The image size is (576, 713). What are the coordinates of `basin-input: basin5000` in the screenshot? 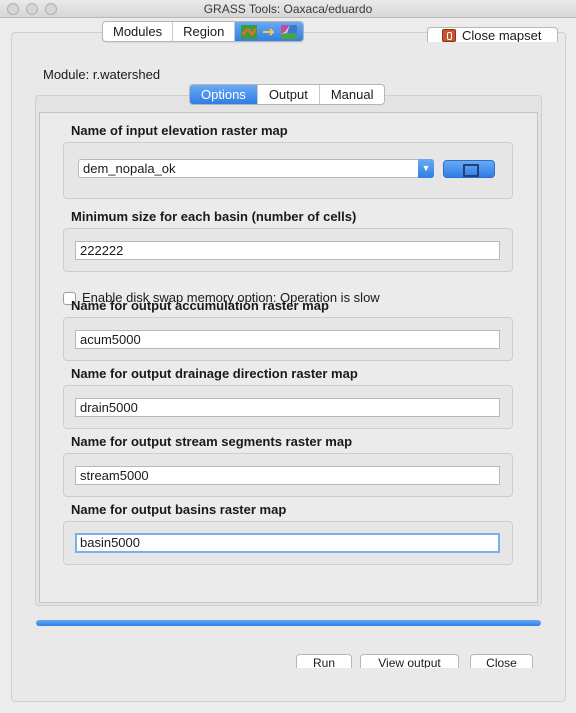 It's located at (287, 543).